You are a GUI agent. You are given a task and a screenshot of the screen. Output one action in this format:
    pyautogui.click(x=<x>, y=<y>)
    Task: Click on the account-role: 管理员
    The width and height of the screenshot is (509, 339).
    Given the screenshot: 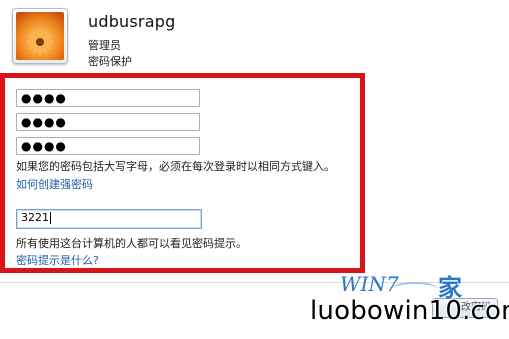 What is the action you would take?
    pyautogui.click(x=104, y=45)
    